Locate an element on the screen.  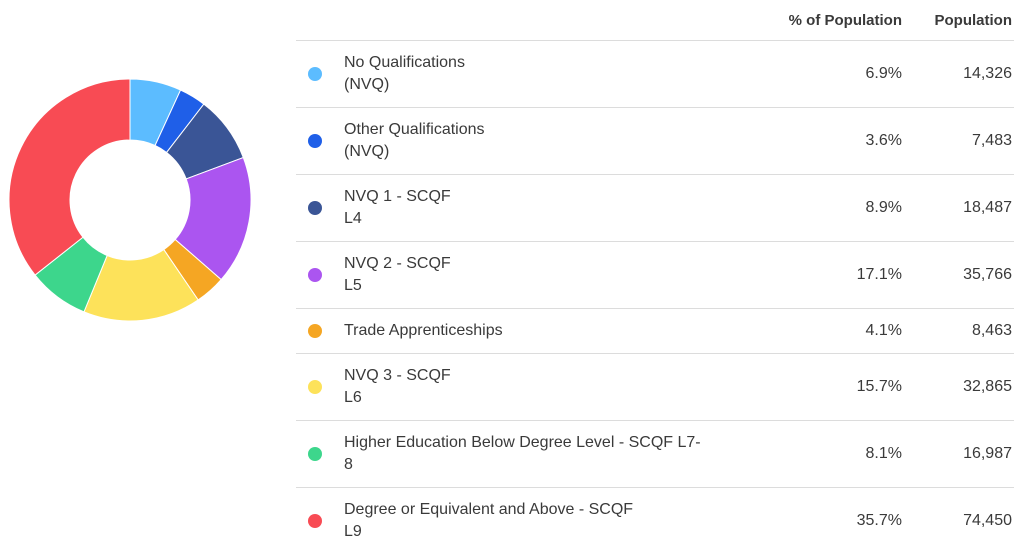
population-value: 32,865 is located at coordinates (987, 386).